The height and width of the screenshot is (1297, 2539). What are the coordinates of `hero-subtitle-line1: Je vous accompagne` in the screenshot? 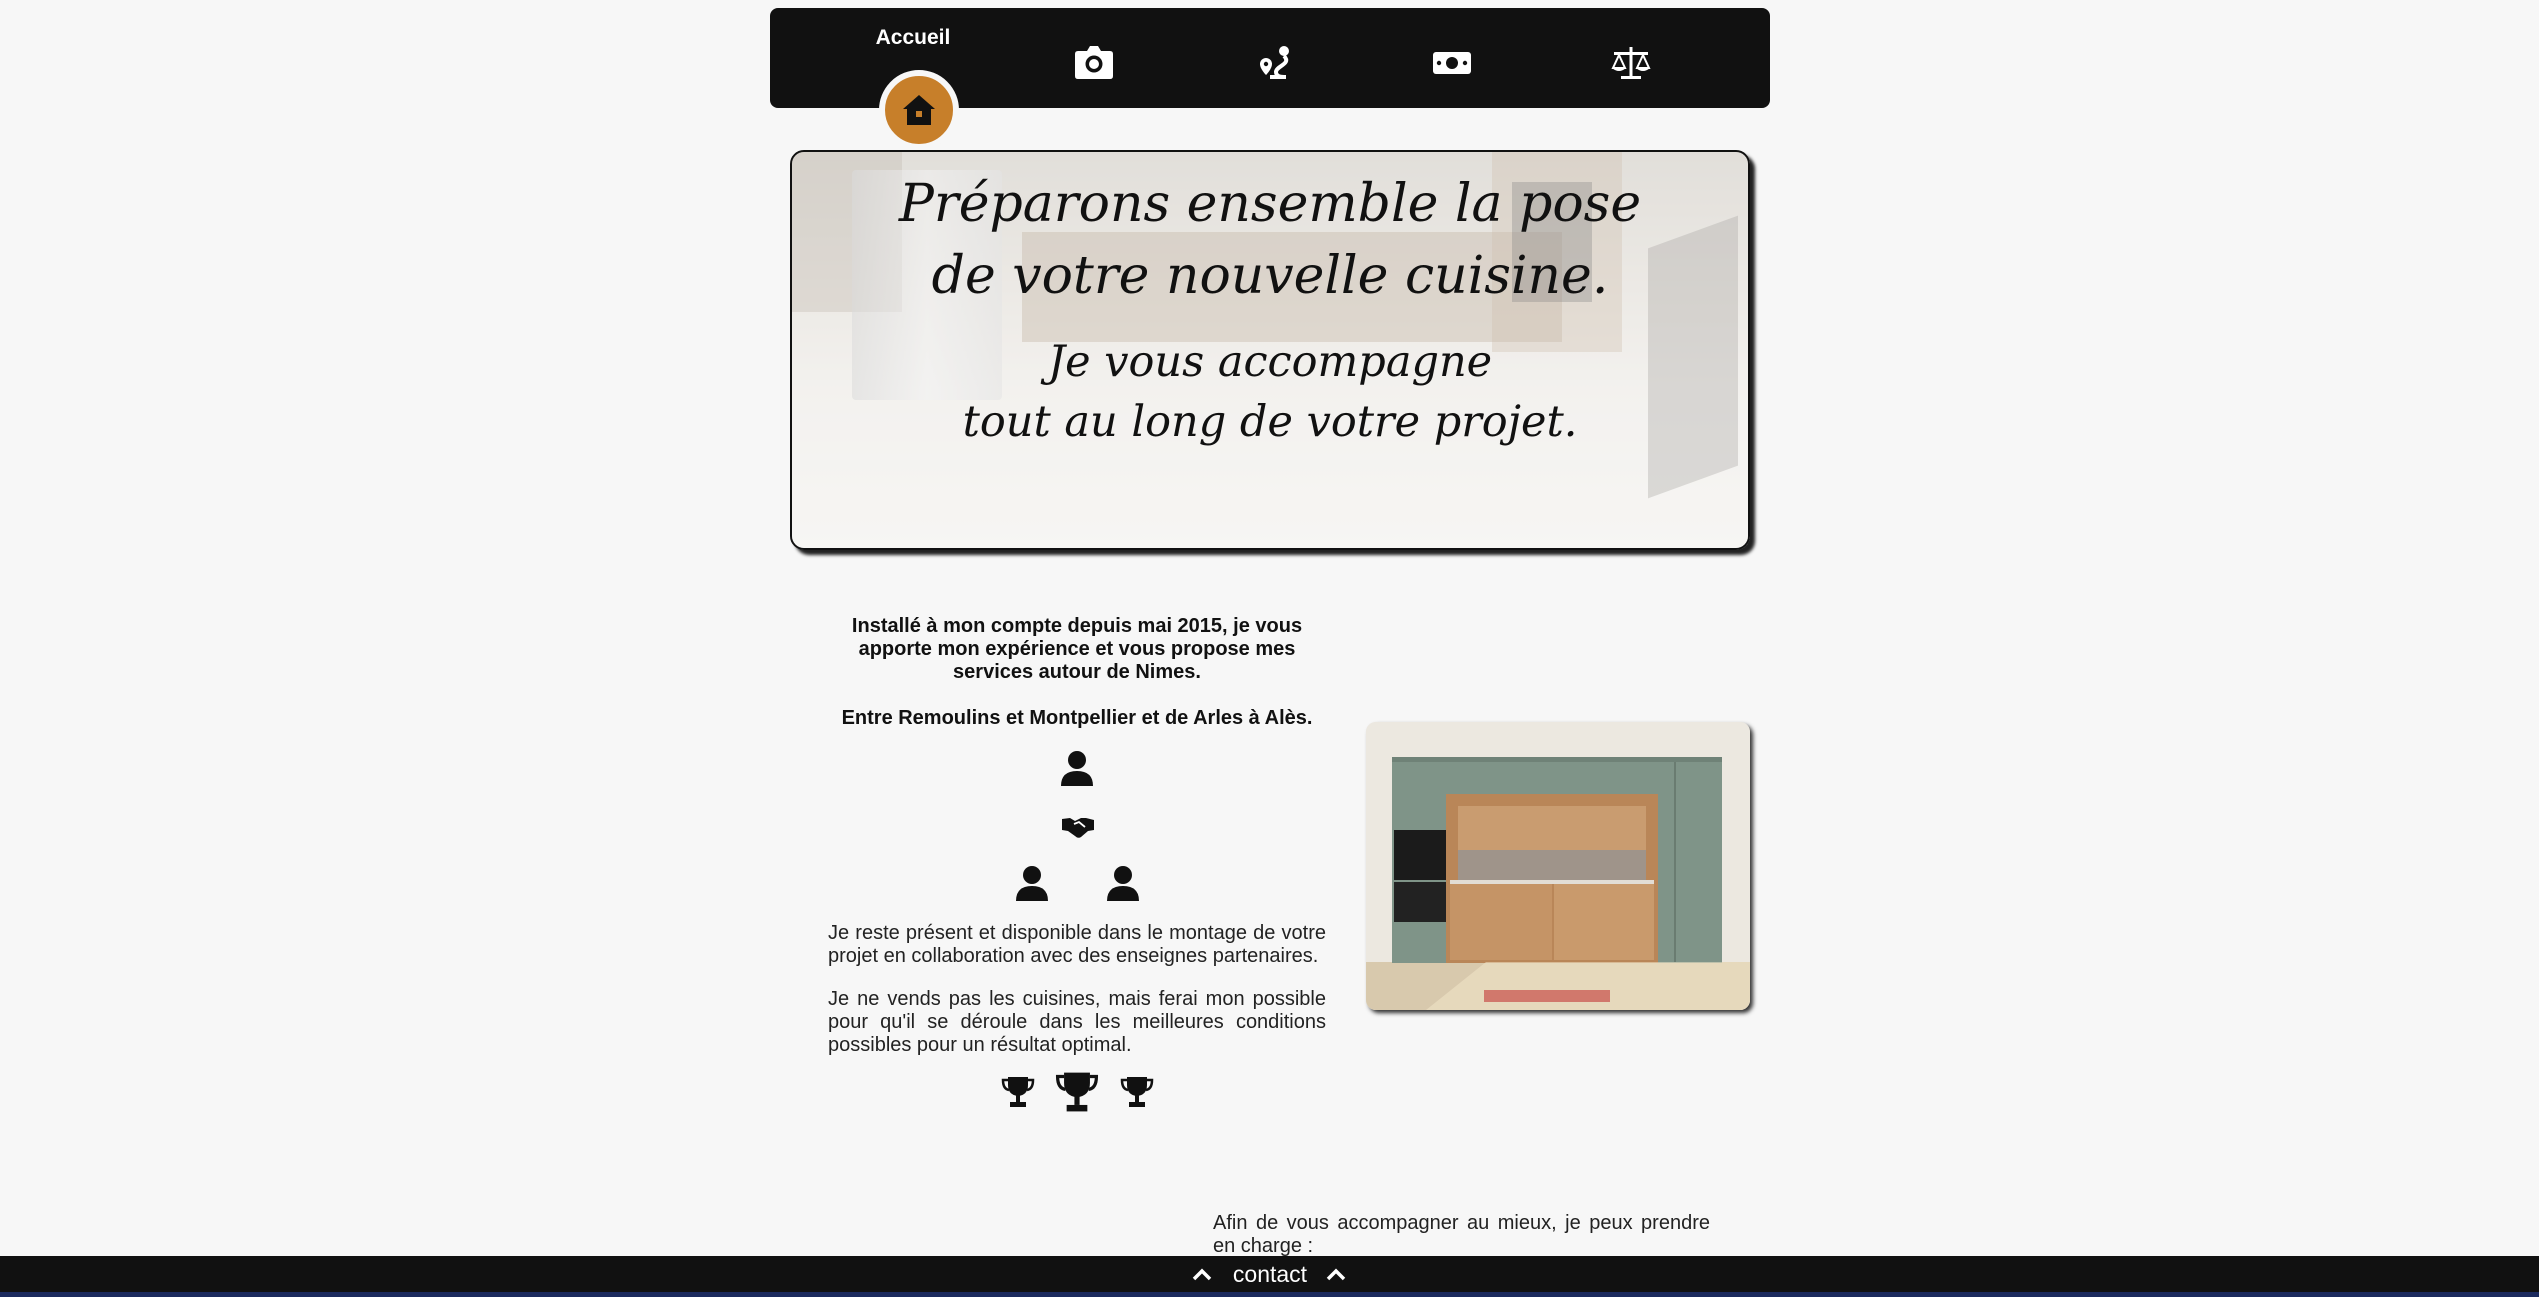 It's located at (1270, 362).